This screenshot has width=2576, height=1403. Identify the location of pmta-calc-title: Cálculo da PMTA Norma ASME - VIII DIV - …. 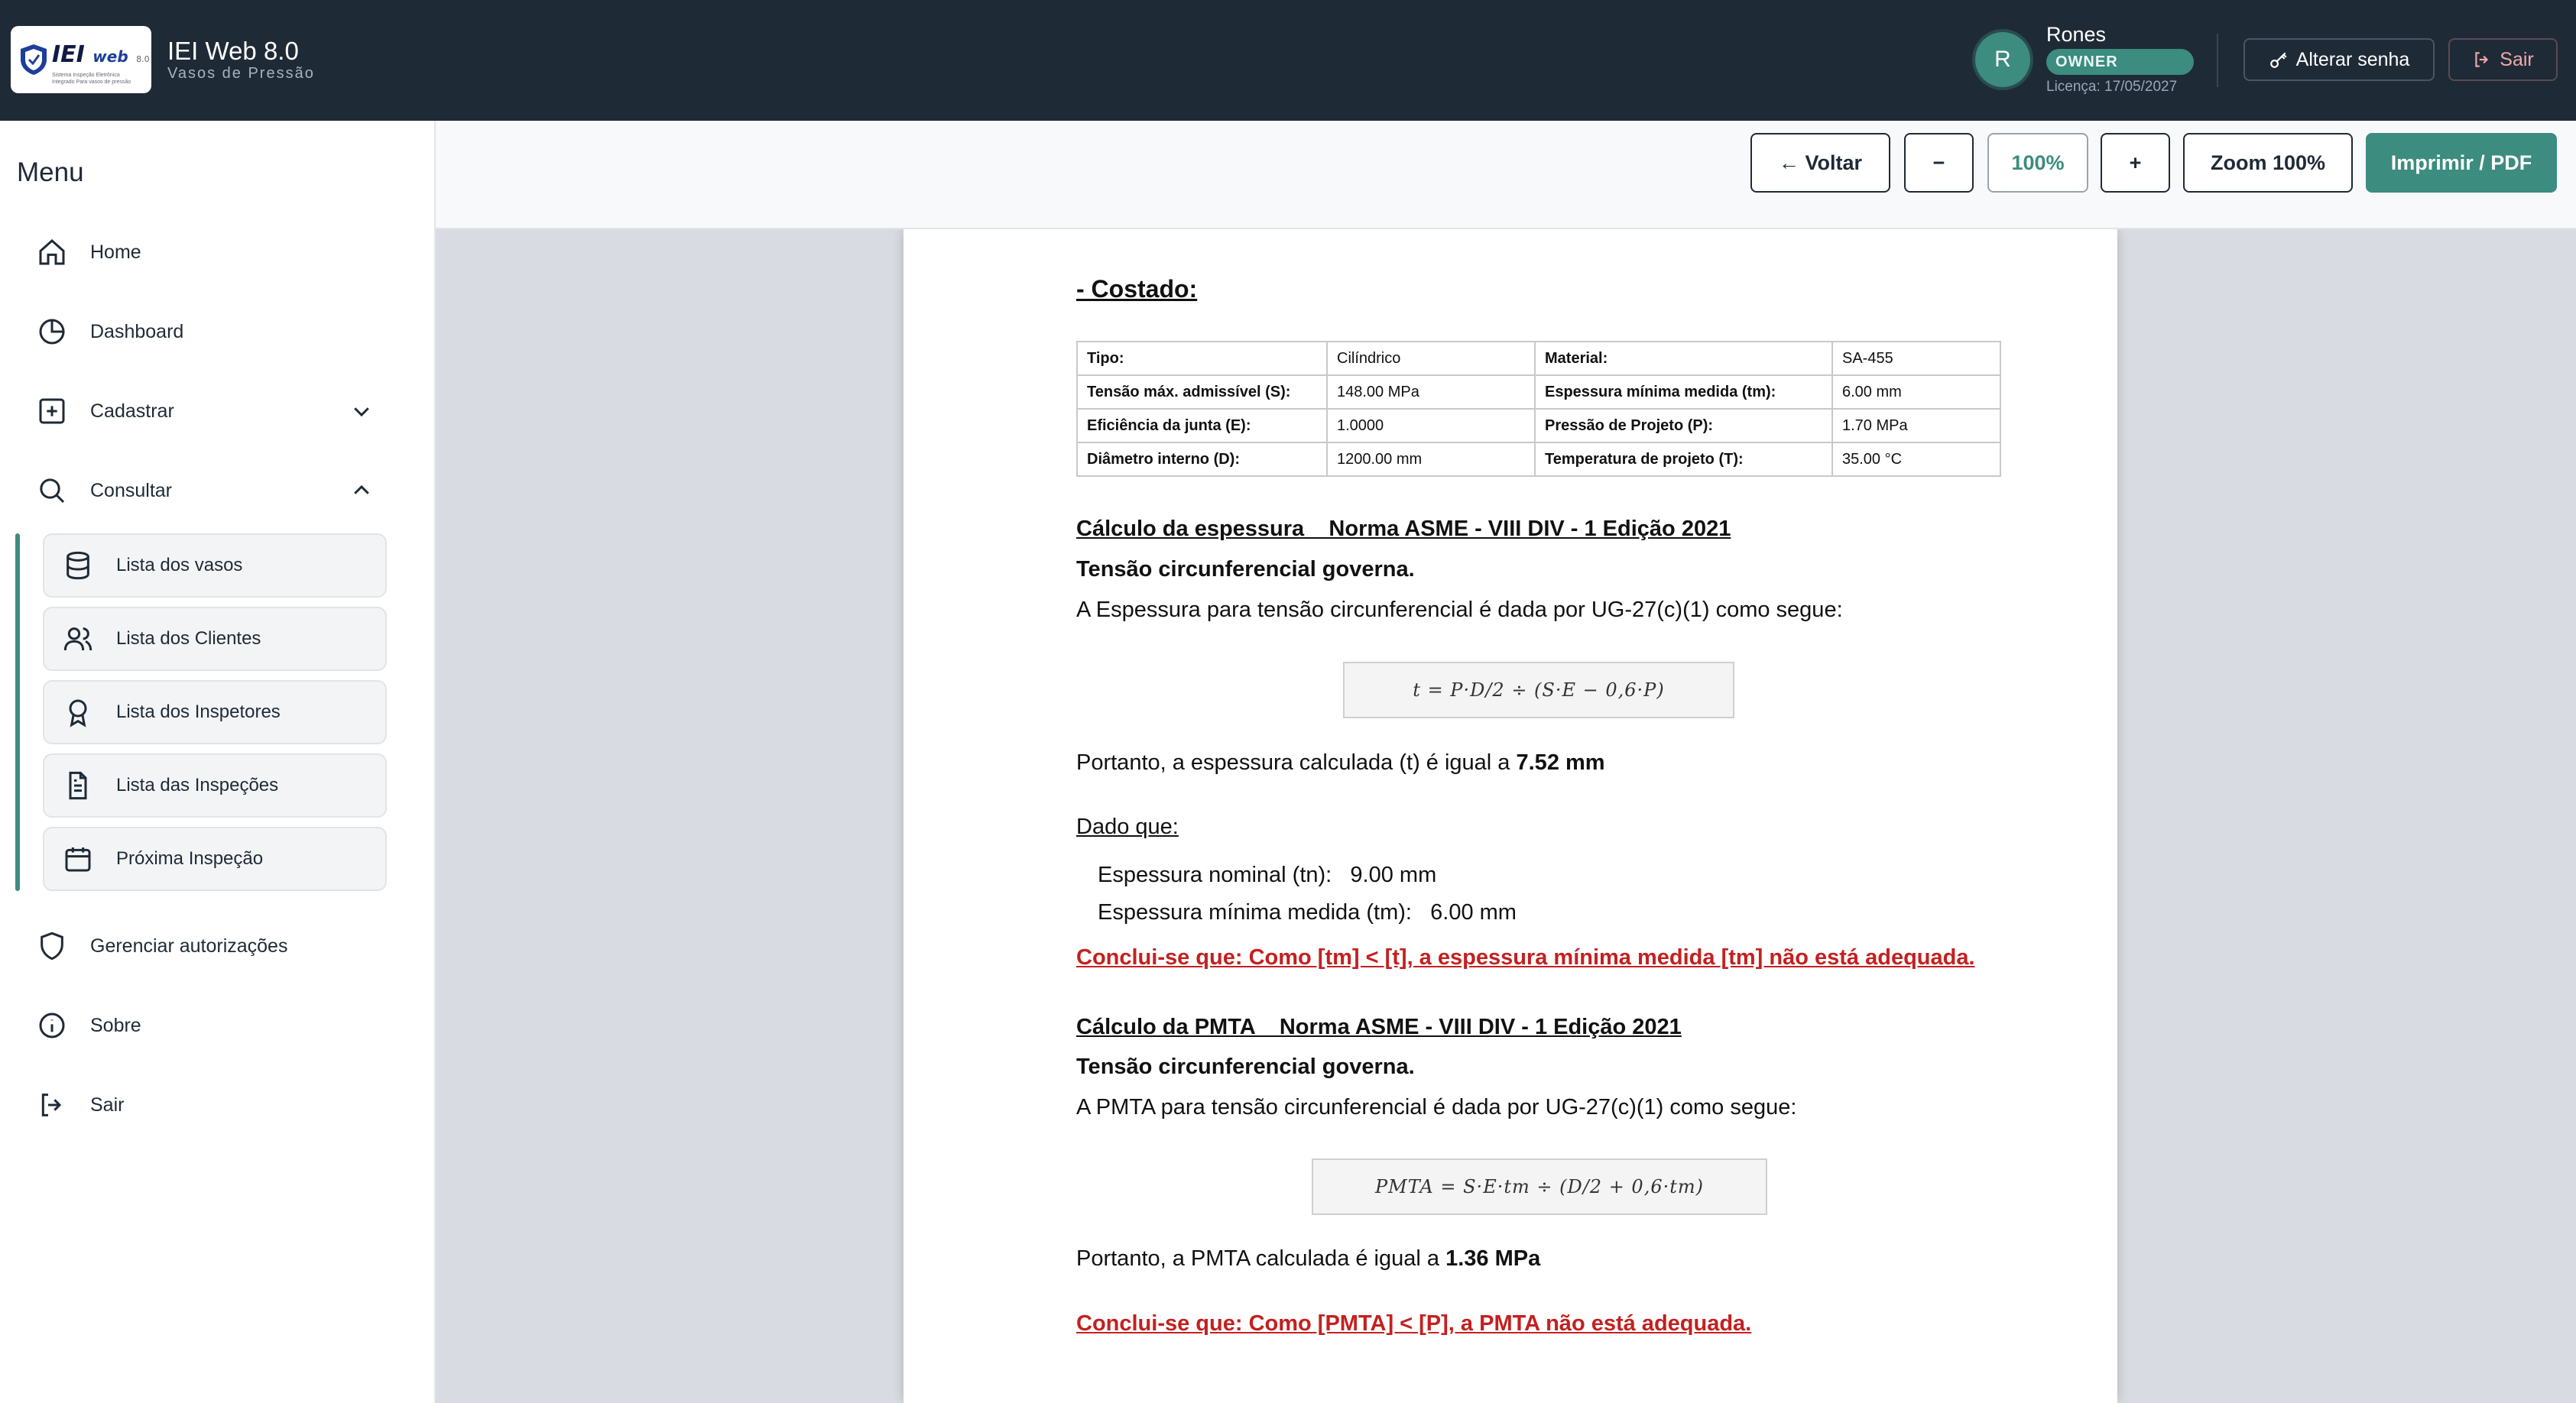
(1379, 1027).